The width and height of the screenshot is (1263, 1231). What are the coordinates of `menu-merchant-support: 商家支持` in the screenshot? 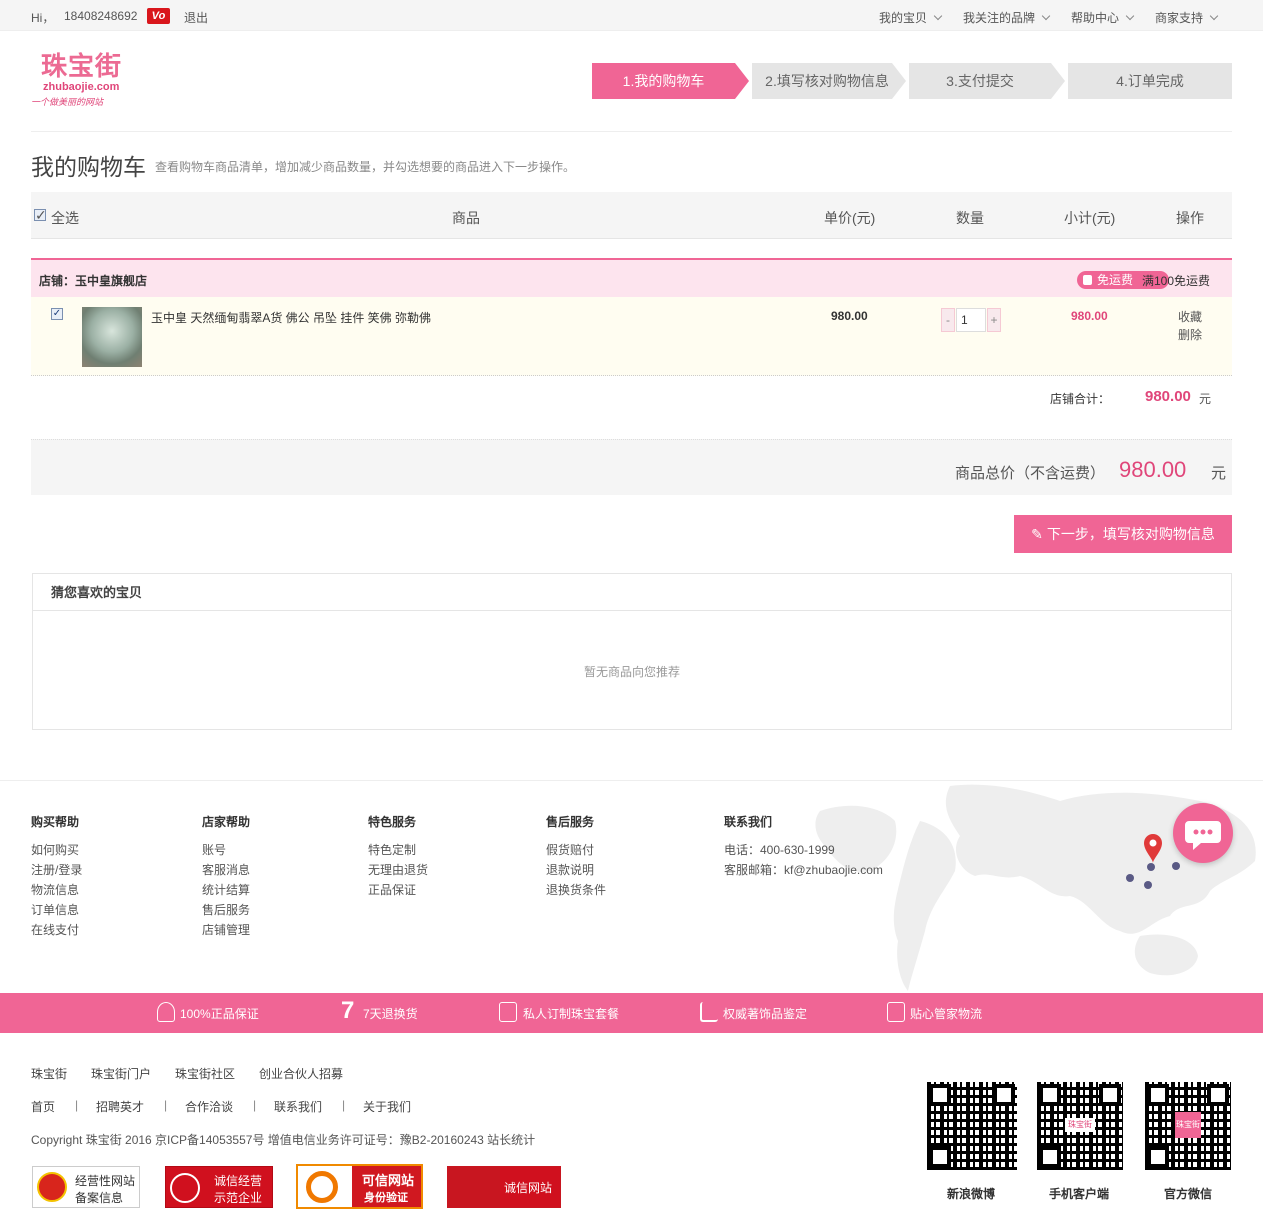 It's located at (1187, 17).